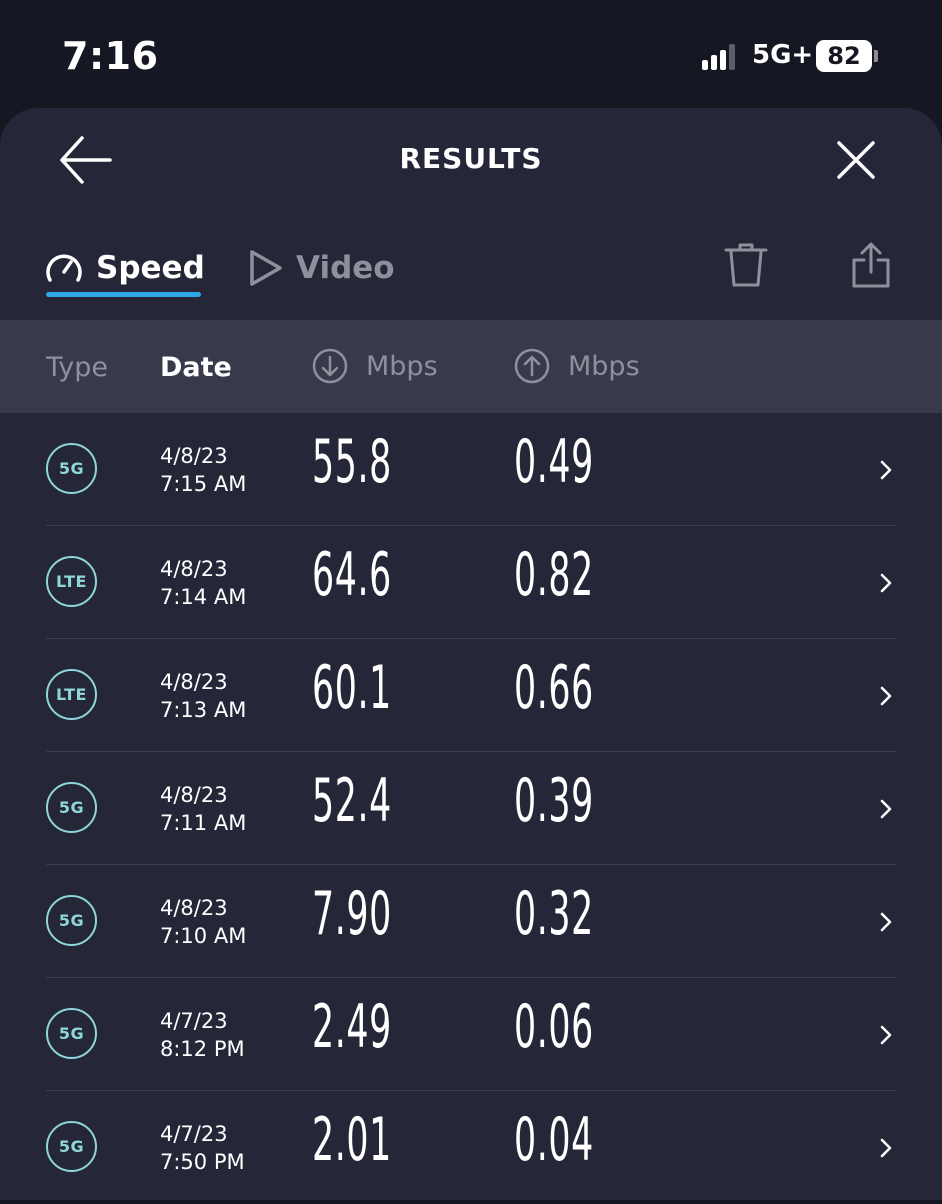  I want to click on download-speed: 55.8, so click(352, 462).